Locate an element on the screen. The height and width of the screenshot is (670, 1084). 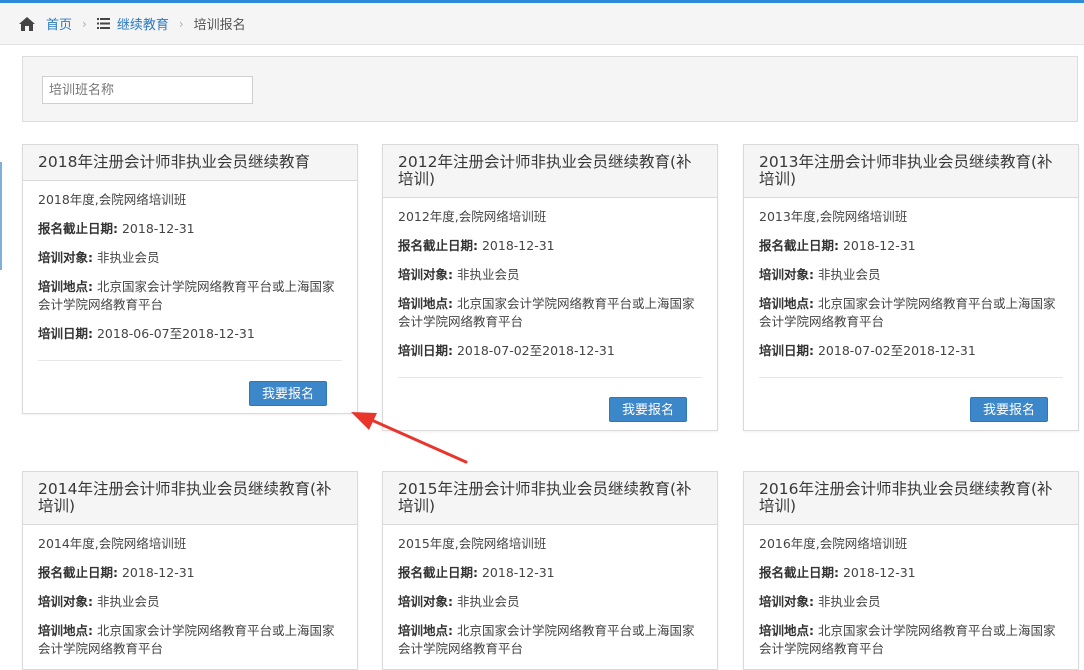
course-subtitle: 2014年度,会院网络培训班 is located at coordinates (112, 543).